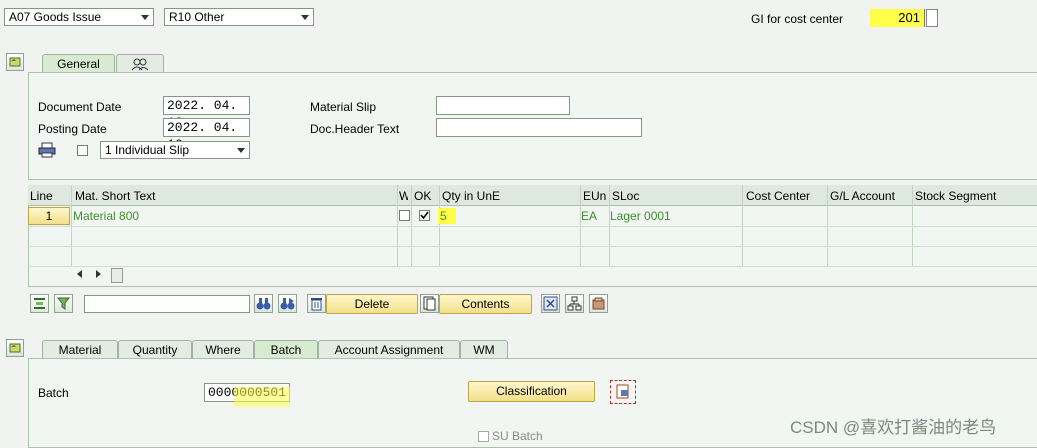  Describe the element at coordinates (594, 196) in the screenshot. I see `col-eun: EUn` at that location.